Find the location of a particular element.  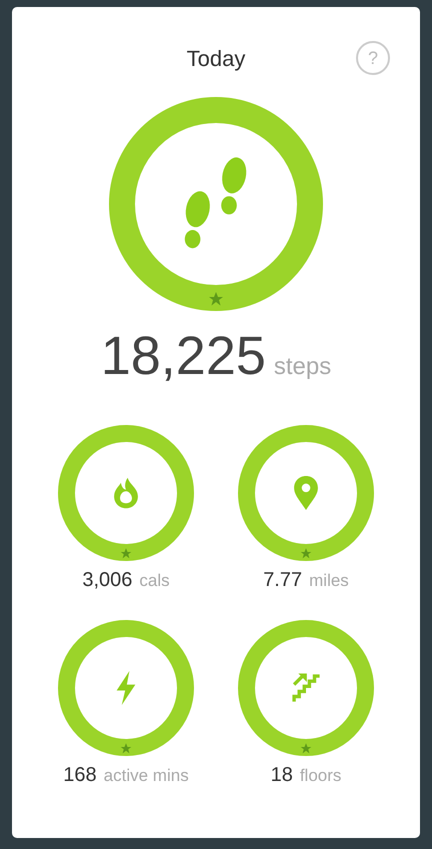

stat-value: 7.77 is located at coordinates (282, 580).